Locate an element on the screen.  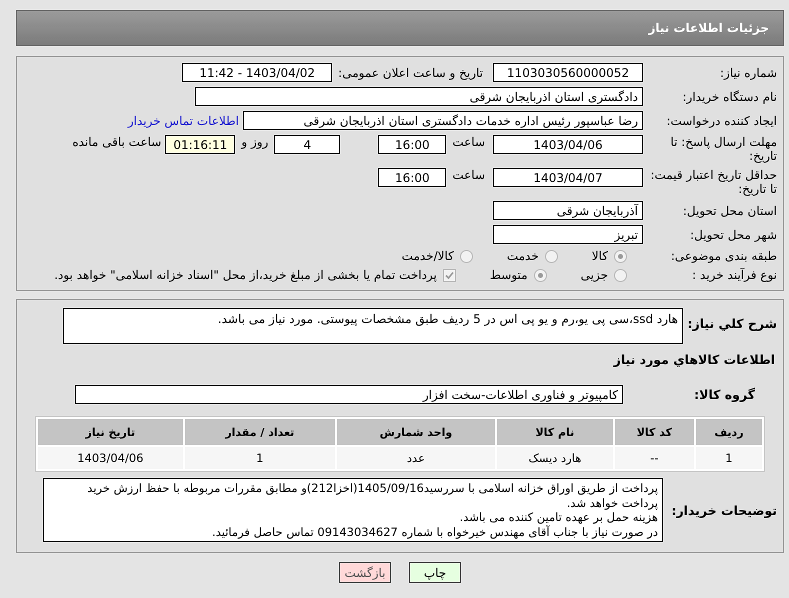
field-value: آذربایجان شرقی is located at coordinates (568, 210).